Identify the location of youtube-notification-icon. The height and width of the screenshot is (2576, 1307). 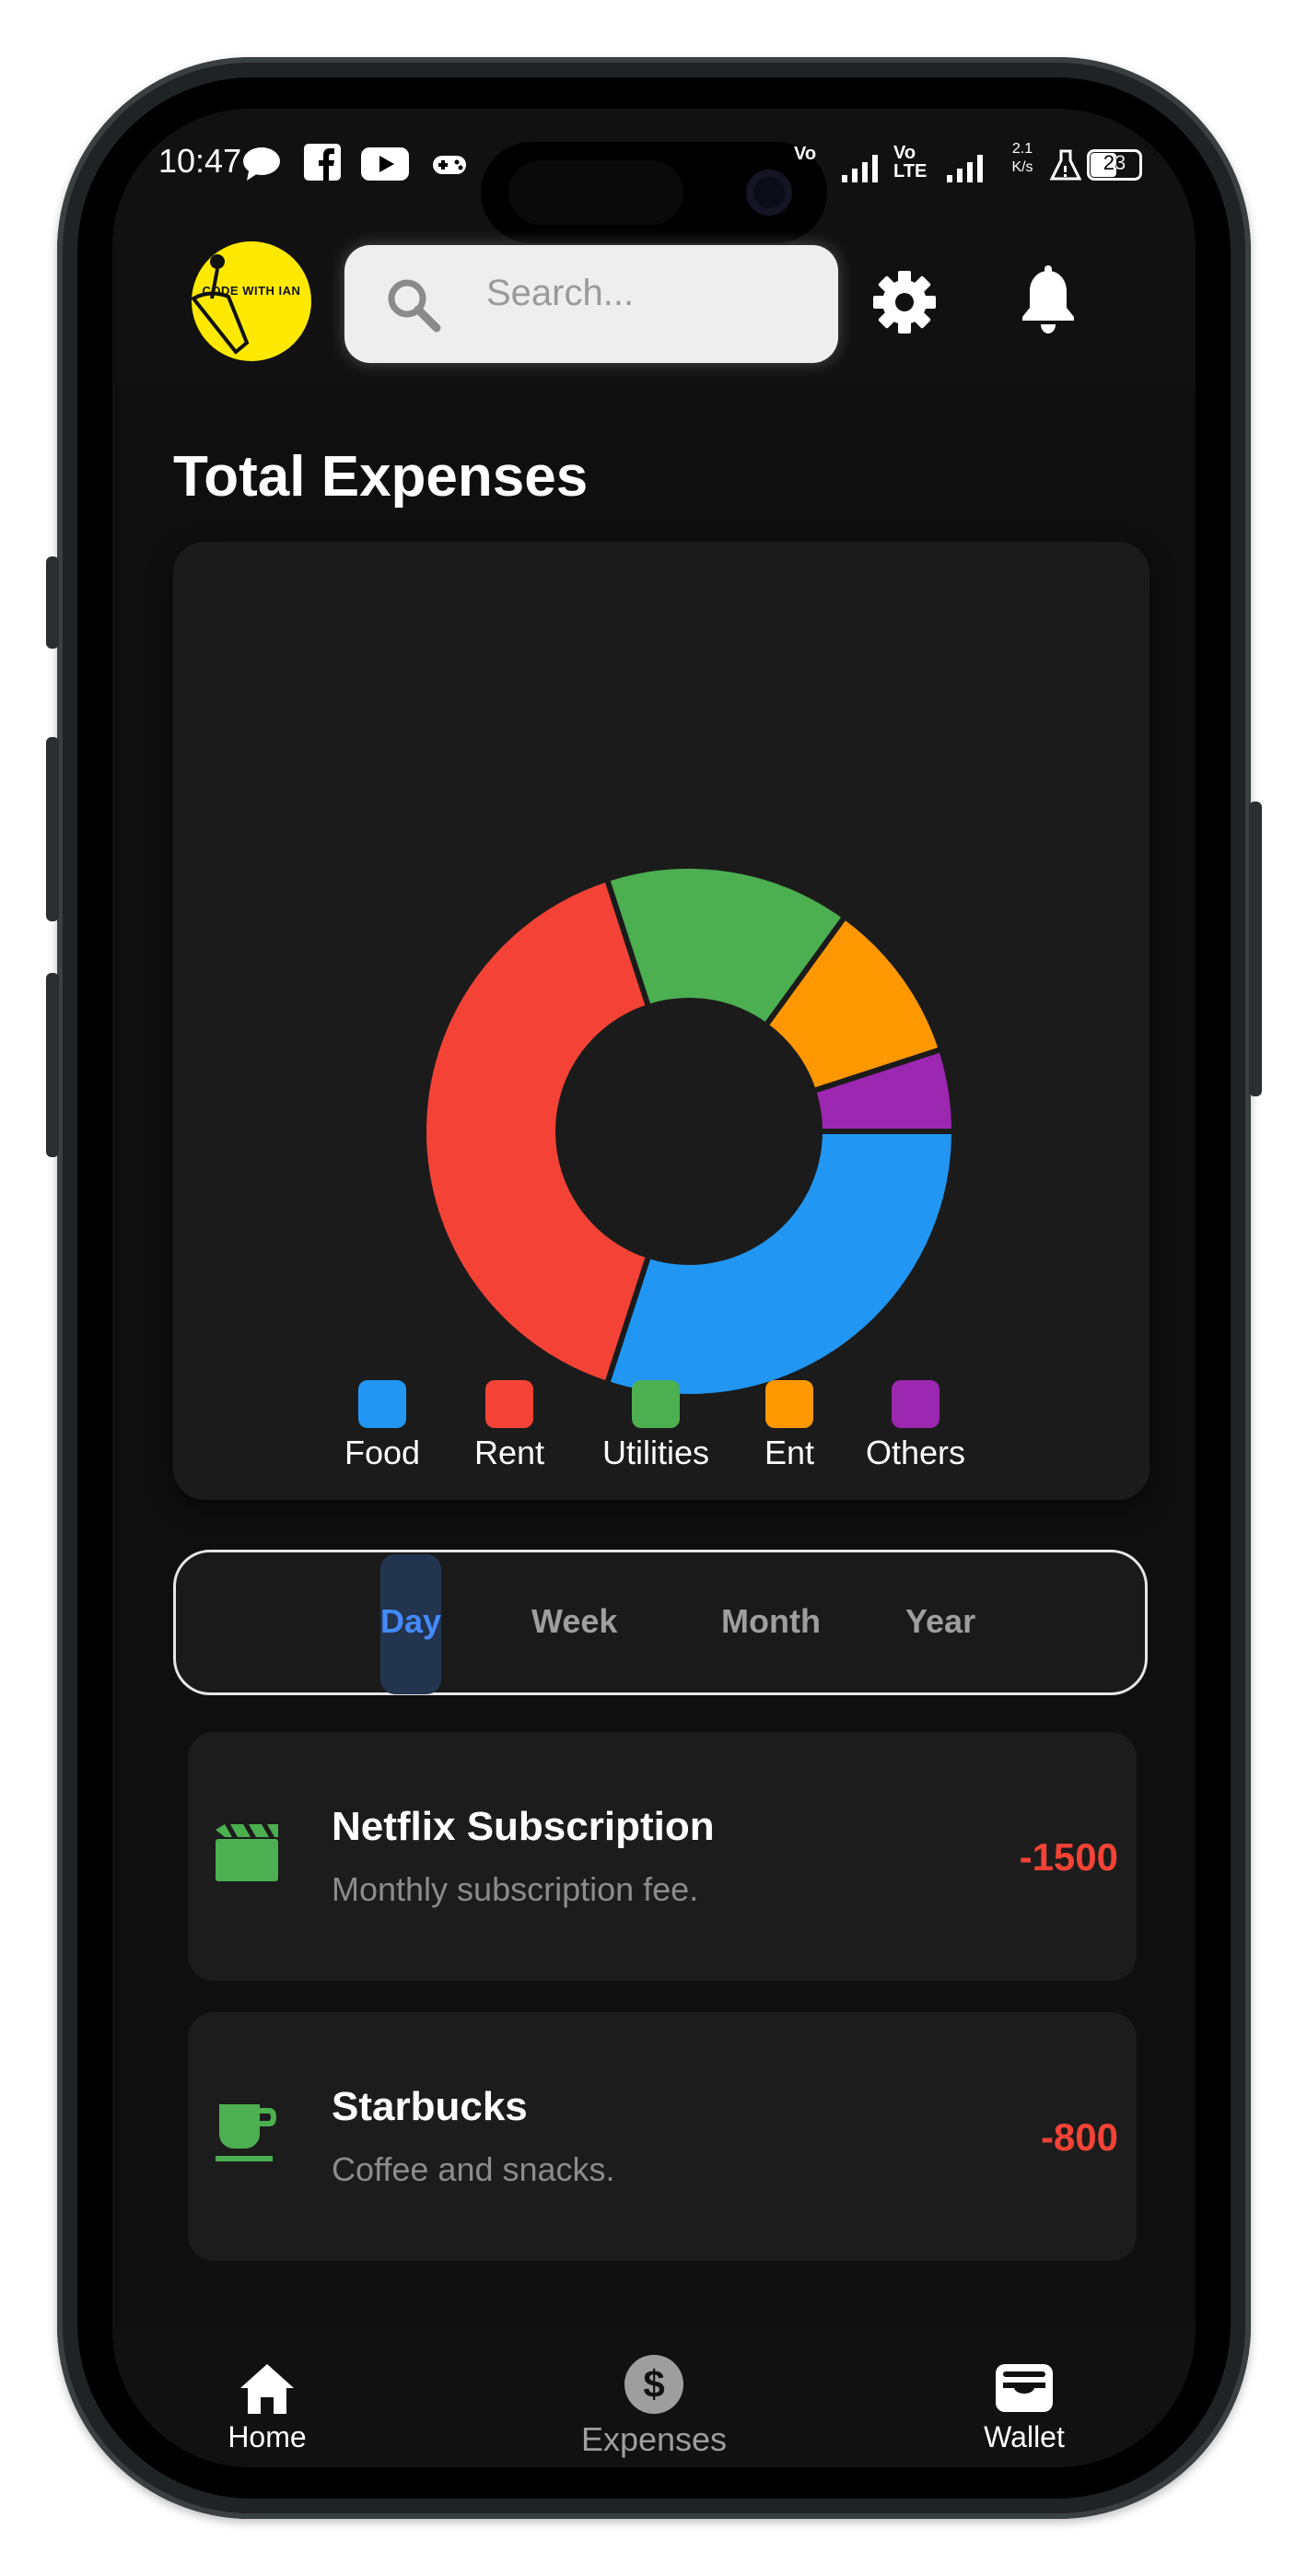
(385, 164).